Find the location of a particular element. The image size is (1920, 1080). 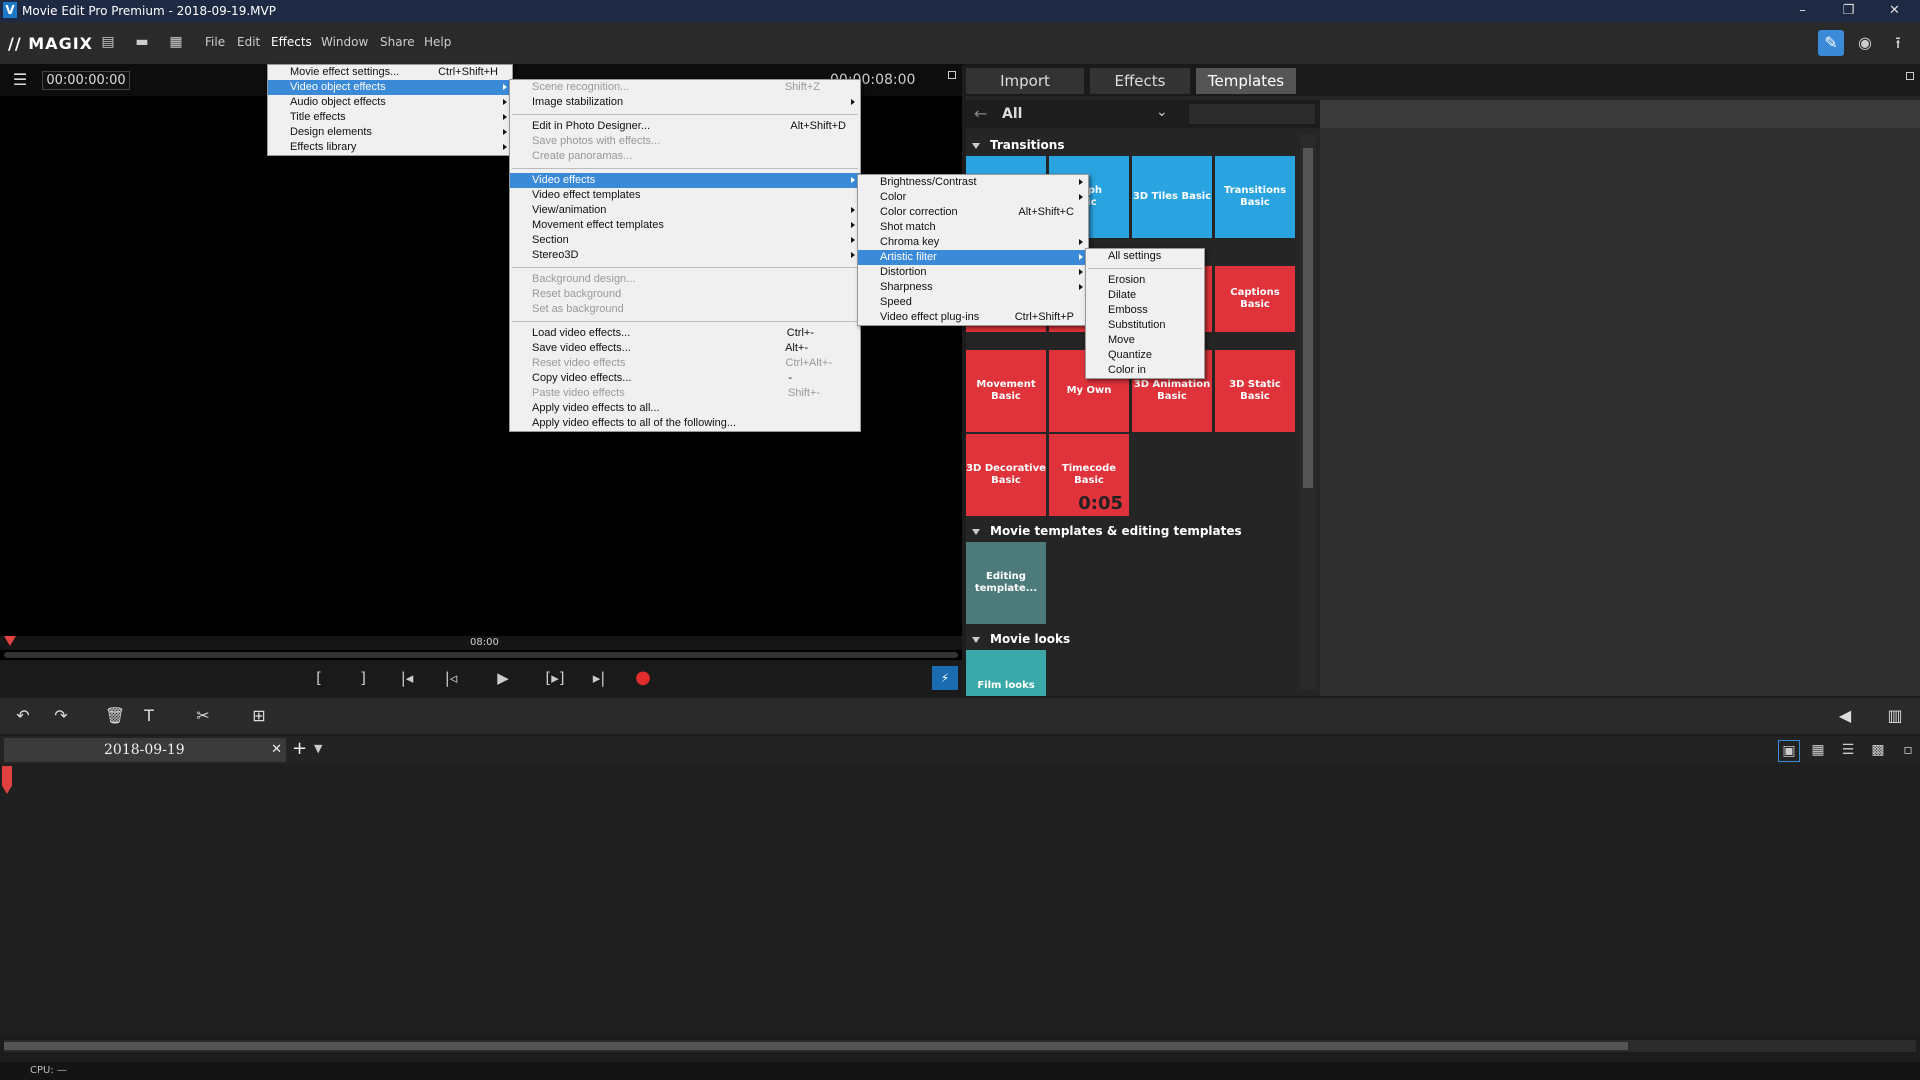

menu-item-dilate: Dilate is located at coordinates (1145, 295).